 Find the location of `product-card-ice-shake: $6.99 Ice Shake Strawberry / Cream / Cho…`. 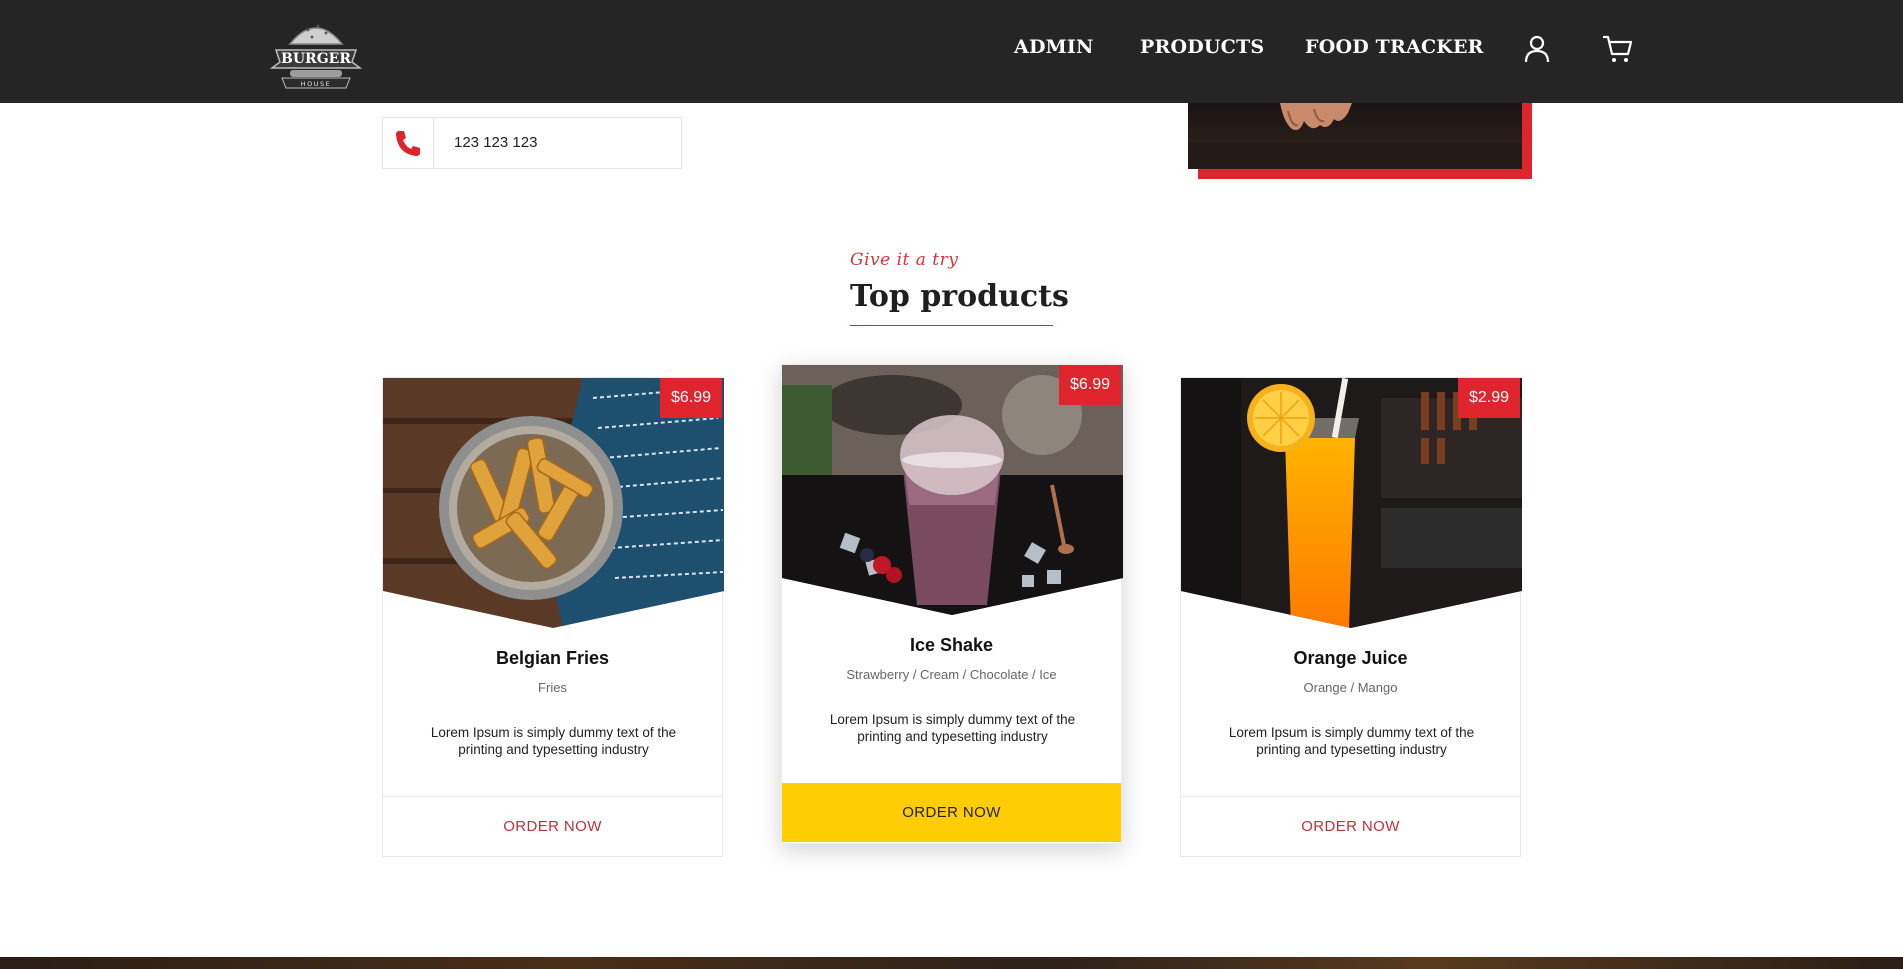

product-card-ice-shake: $6.99 Ice Shake Strawberry / Cream / Cho… is located at coordinates (952, 604).